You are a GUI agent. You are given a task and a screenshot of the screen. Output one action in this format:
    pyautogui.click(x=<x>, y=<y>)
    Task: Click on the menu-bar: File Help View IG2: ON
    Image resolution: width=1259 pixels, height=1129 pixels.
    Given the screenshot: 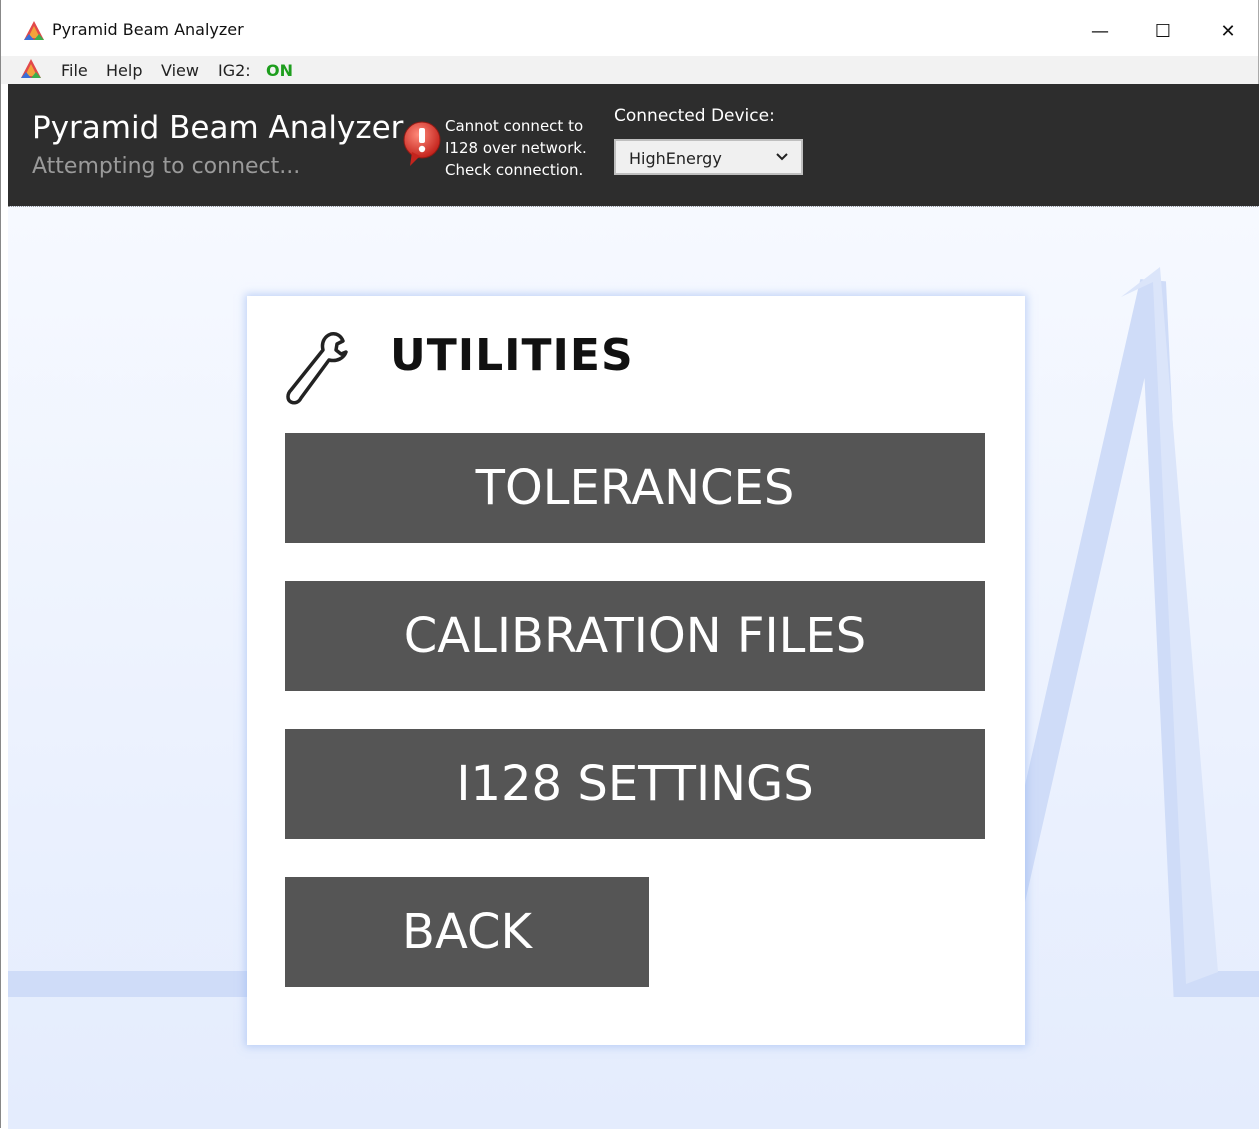 What is the action you would take?
    pyautogui.click(x=629, y=70)
    